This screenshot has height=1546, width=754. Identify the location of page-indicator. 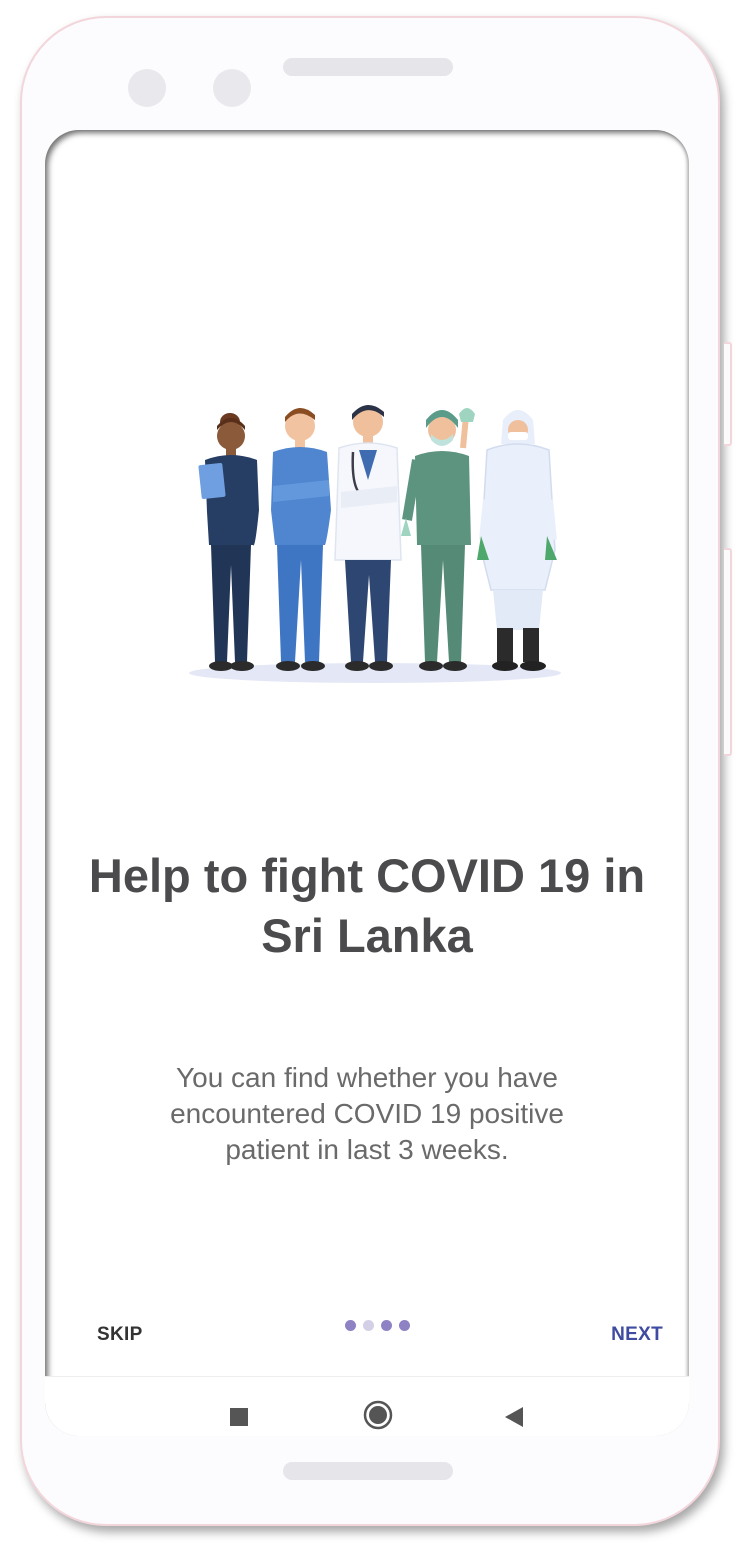
(377, 1325).